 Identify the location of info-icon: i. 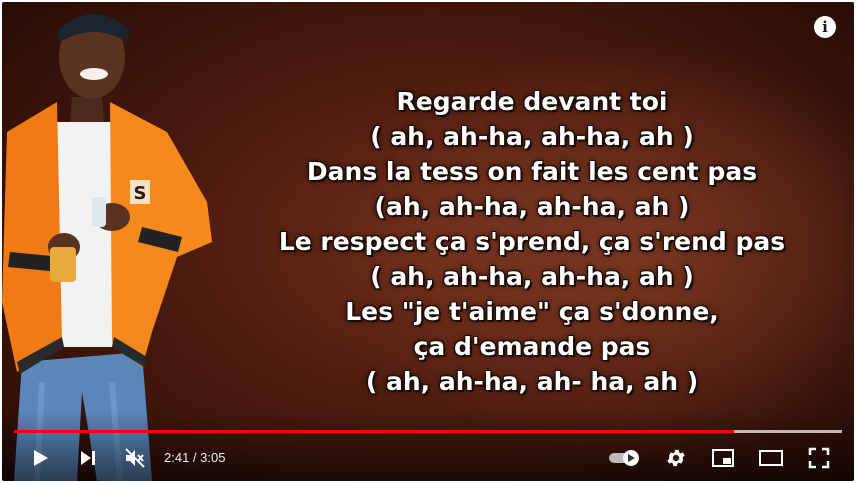
(825, 27).